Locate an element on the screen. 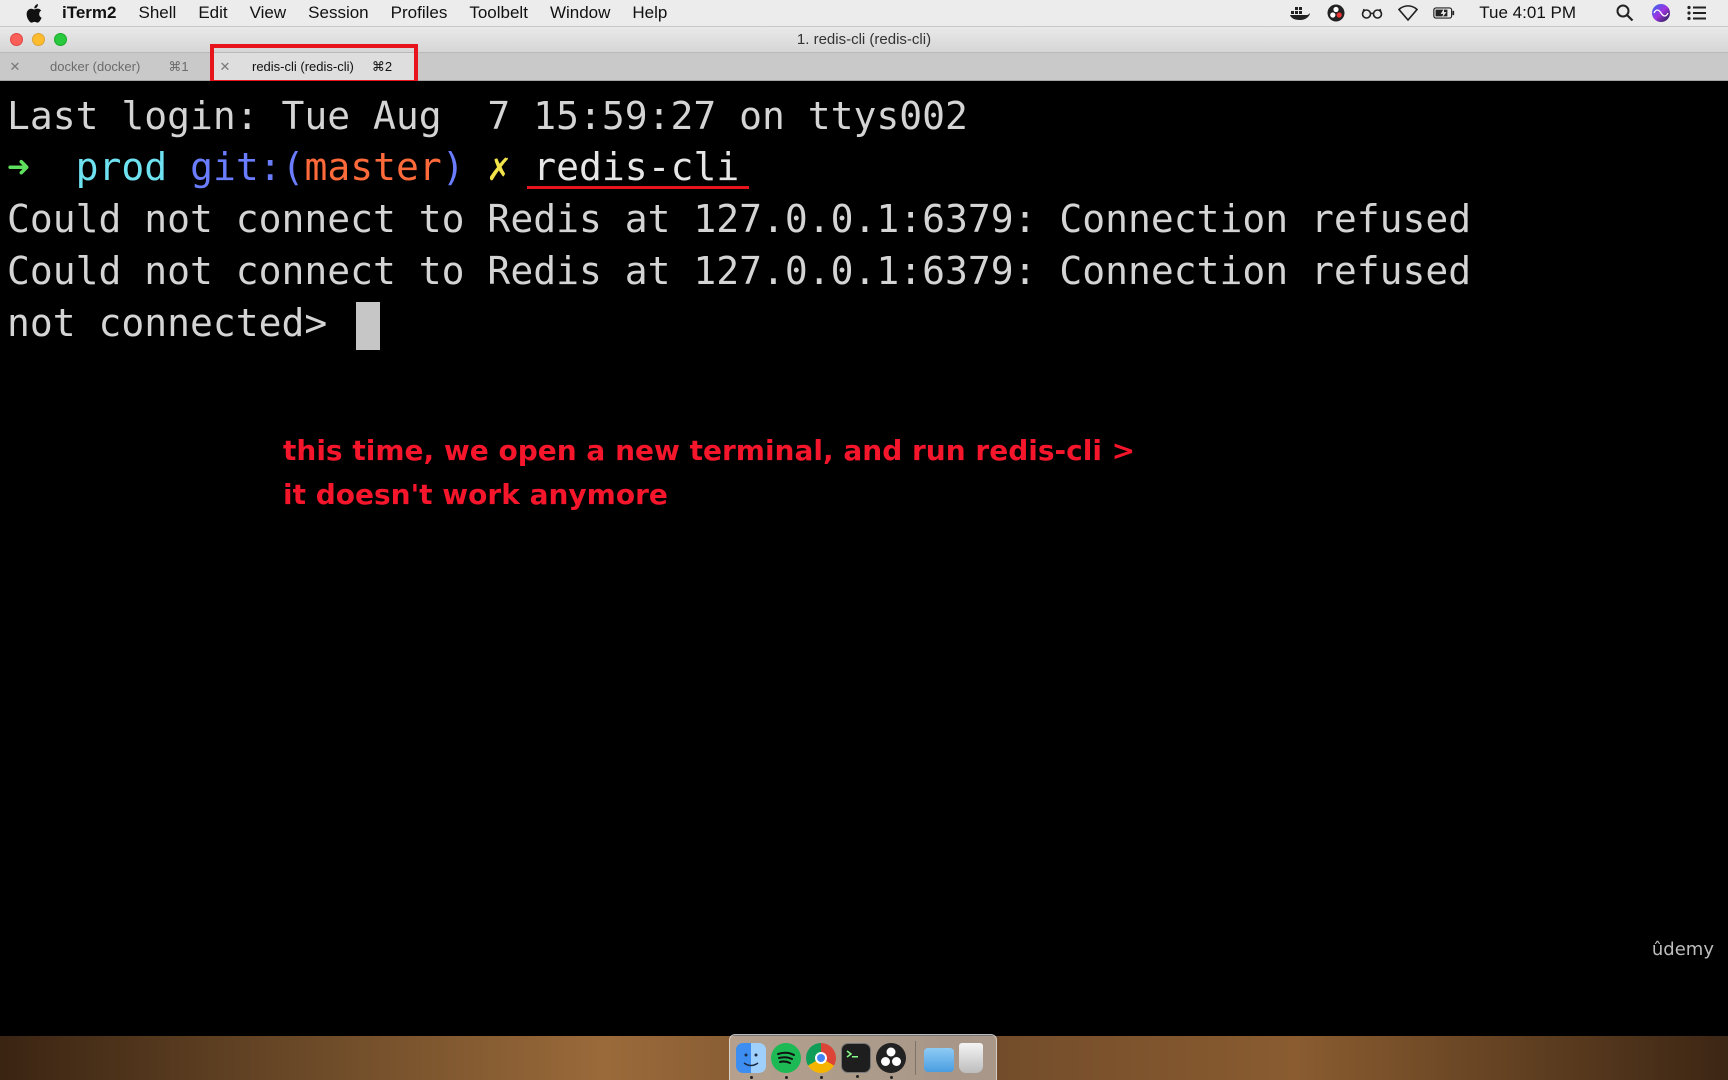 The height and width of the screenshot is (1080, 1728). menu-profiles: Profiles is located at coordinates (419, 13).